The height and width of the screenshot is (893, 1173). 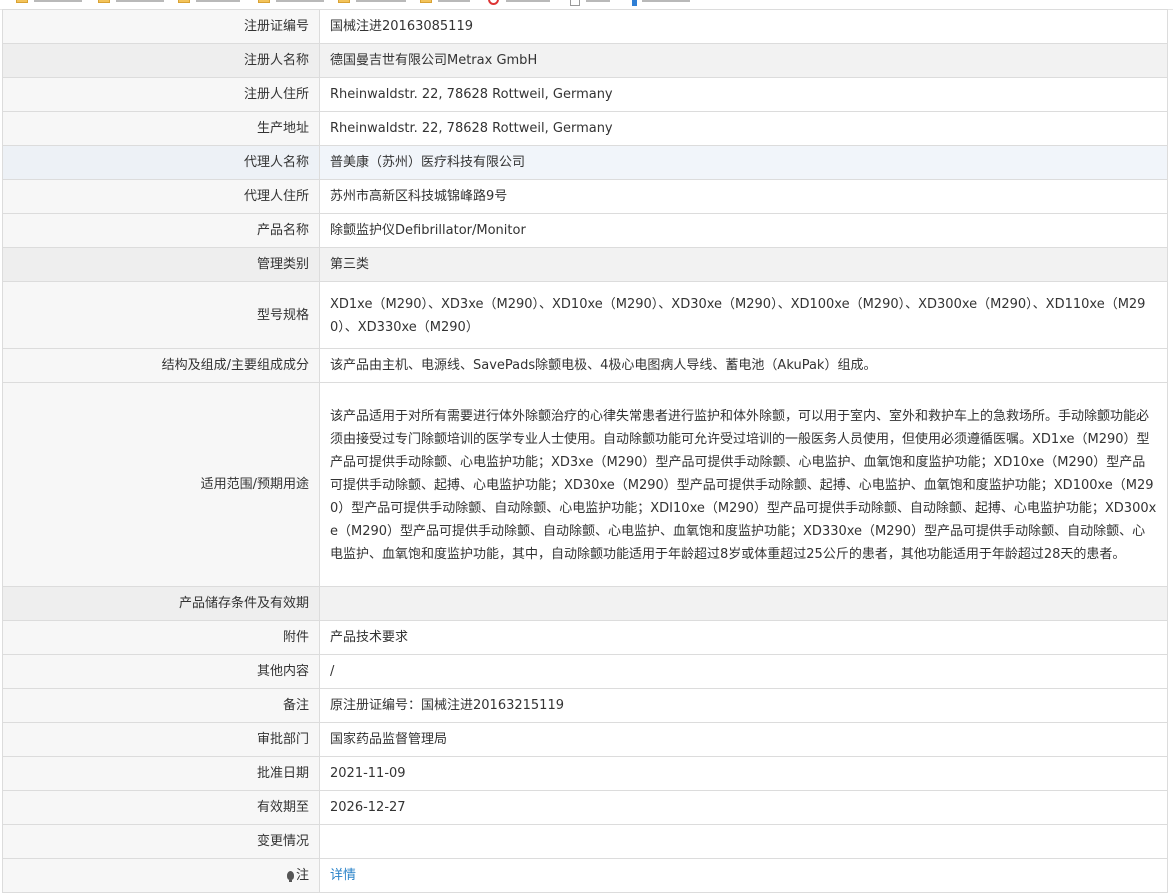 I want to click on field-label: 管理类别, so click(x=161, y=264).